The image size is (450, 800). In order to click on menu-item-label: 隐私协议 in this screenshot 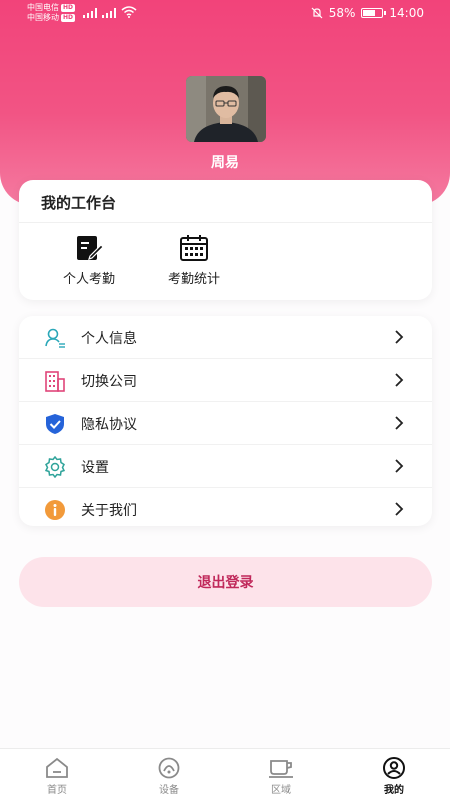, I will do `click(109, 425)`.